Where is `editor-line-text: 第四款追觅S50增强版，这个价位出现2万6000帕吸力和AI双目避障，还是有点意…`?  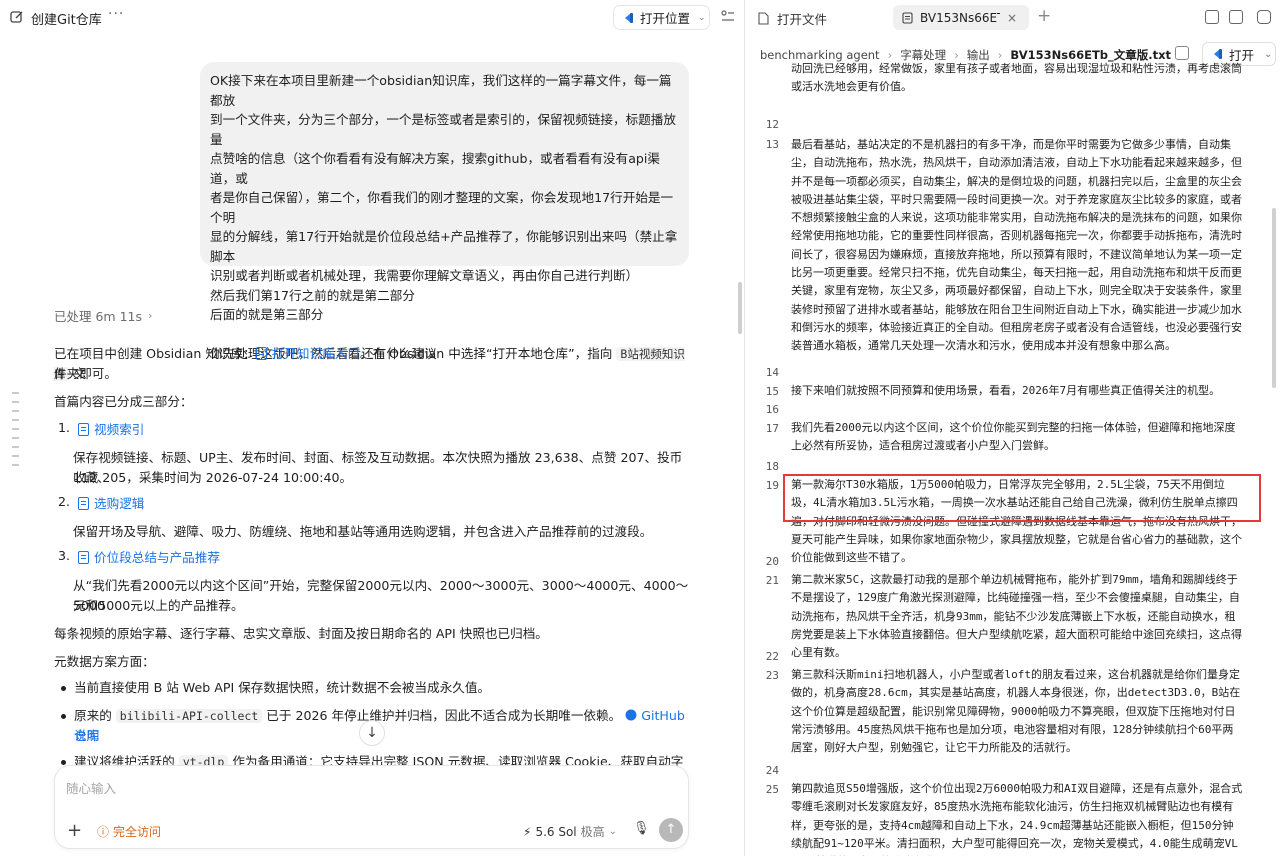
editor-line-text: 第四款追觅S50增强版，这个价位出现2万6000帕吸力和AI双目避障，还是有点意… is located at coordinates (1017, 819).